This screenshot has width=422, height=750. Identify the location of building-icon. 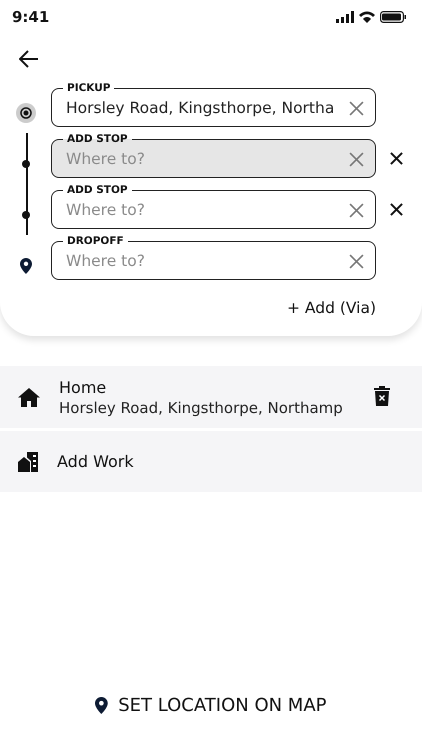
(28, 462).